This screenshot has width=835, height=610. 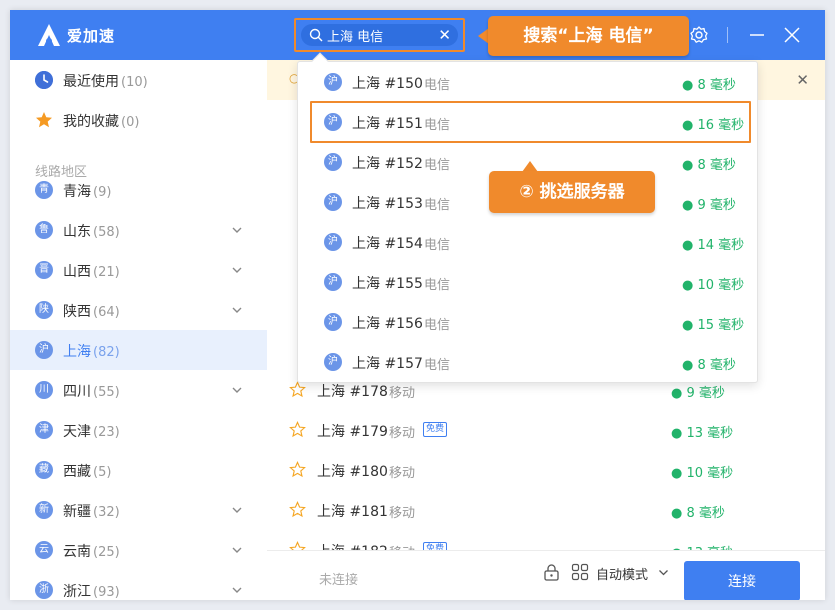 What do you see at coordinates (106, 552) in the screenshot?
I see `sidebar-item-count: (25)` at bounding box center [106, 552].